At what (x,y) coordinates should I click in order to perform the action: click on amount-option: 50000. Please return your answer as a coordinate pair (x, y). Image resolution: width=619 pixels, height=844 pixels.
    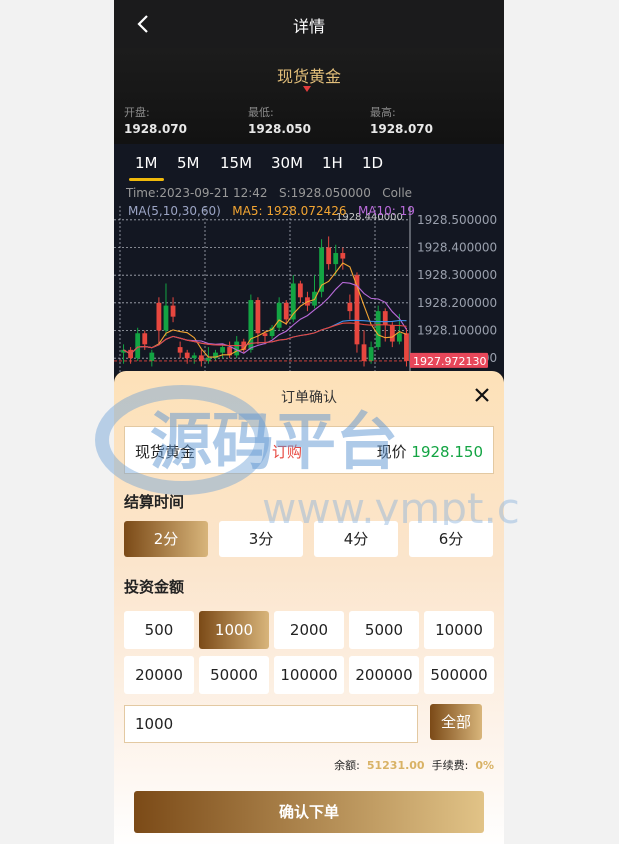
    Looking at the image, I should click on (234, 675).